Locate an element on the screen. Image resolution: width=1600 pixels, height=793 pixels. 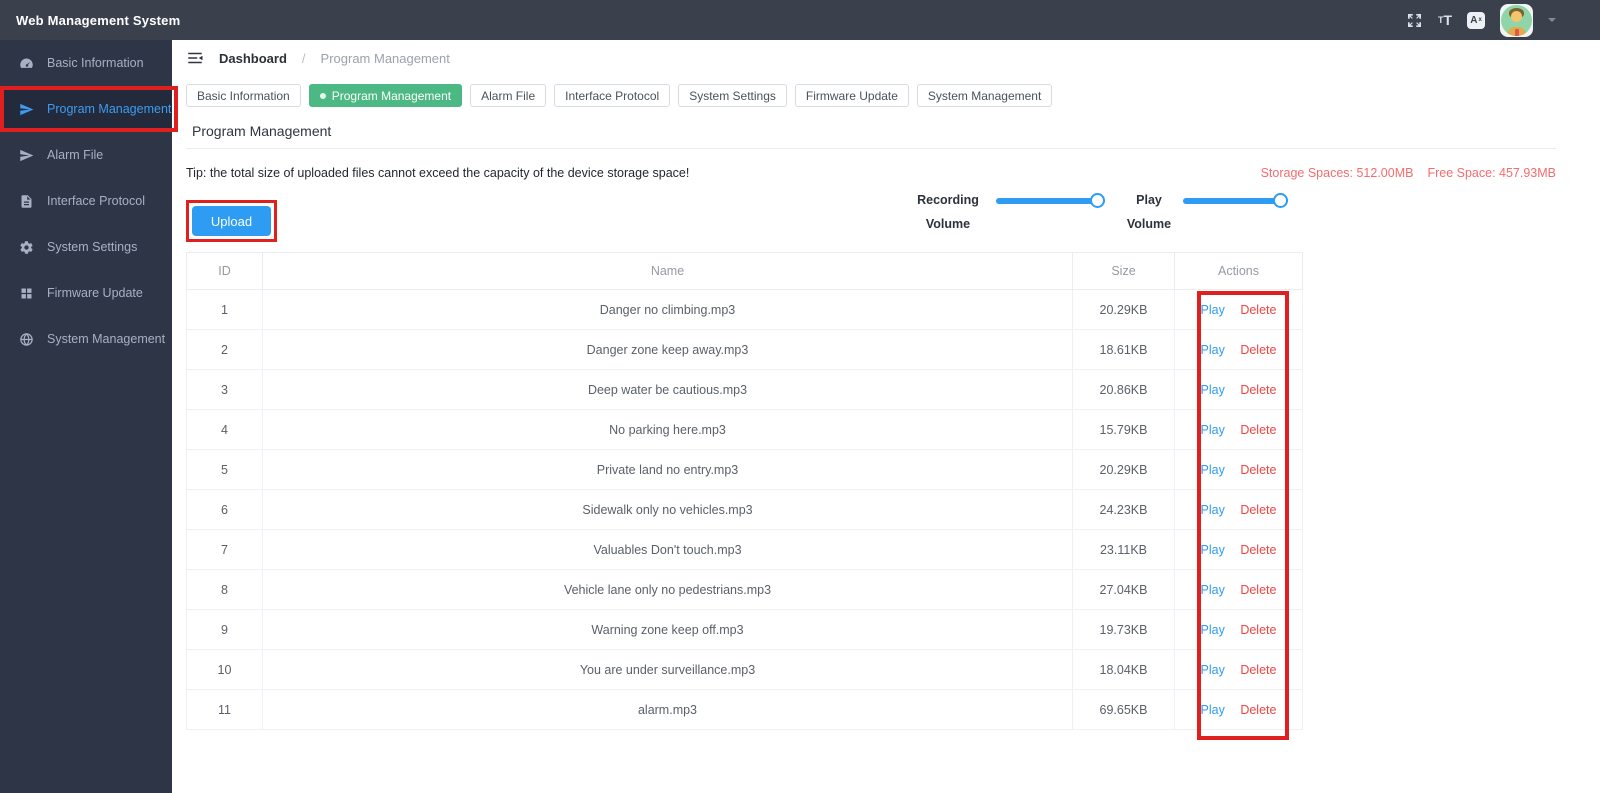
tab-alarm-file: Alarm File is located at coordinates (508, 95).